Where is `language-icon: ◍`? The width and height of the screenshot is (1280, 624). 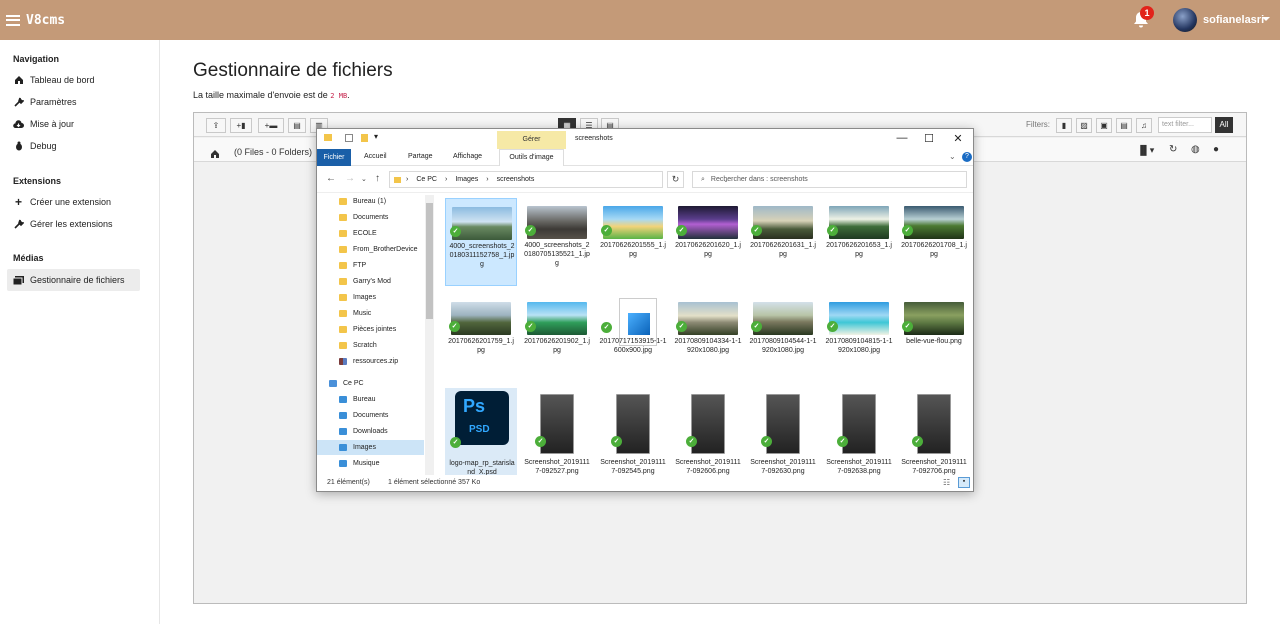
language-icon: ◍ is located at coordinates (1195, 149).